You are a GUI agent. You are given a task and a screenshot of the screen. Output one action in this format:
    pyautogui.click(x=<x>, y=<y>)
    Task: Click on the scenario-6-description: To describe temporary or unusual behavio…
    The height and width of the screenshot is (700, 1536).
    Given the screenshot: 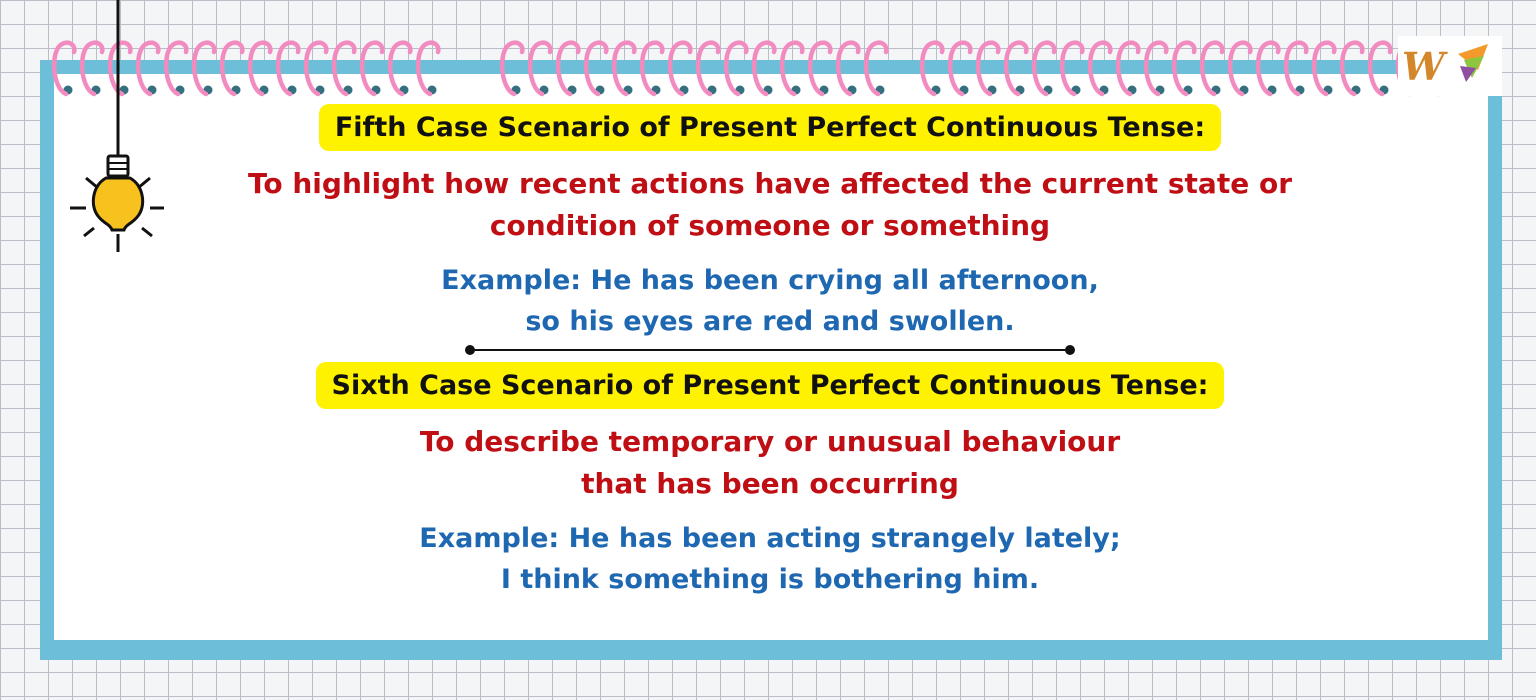 What is the action you would take?
    pyautogui.click(x=770, y=462)
    